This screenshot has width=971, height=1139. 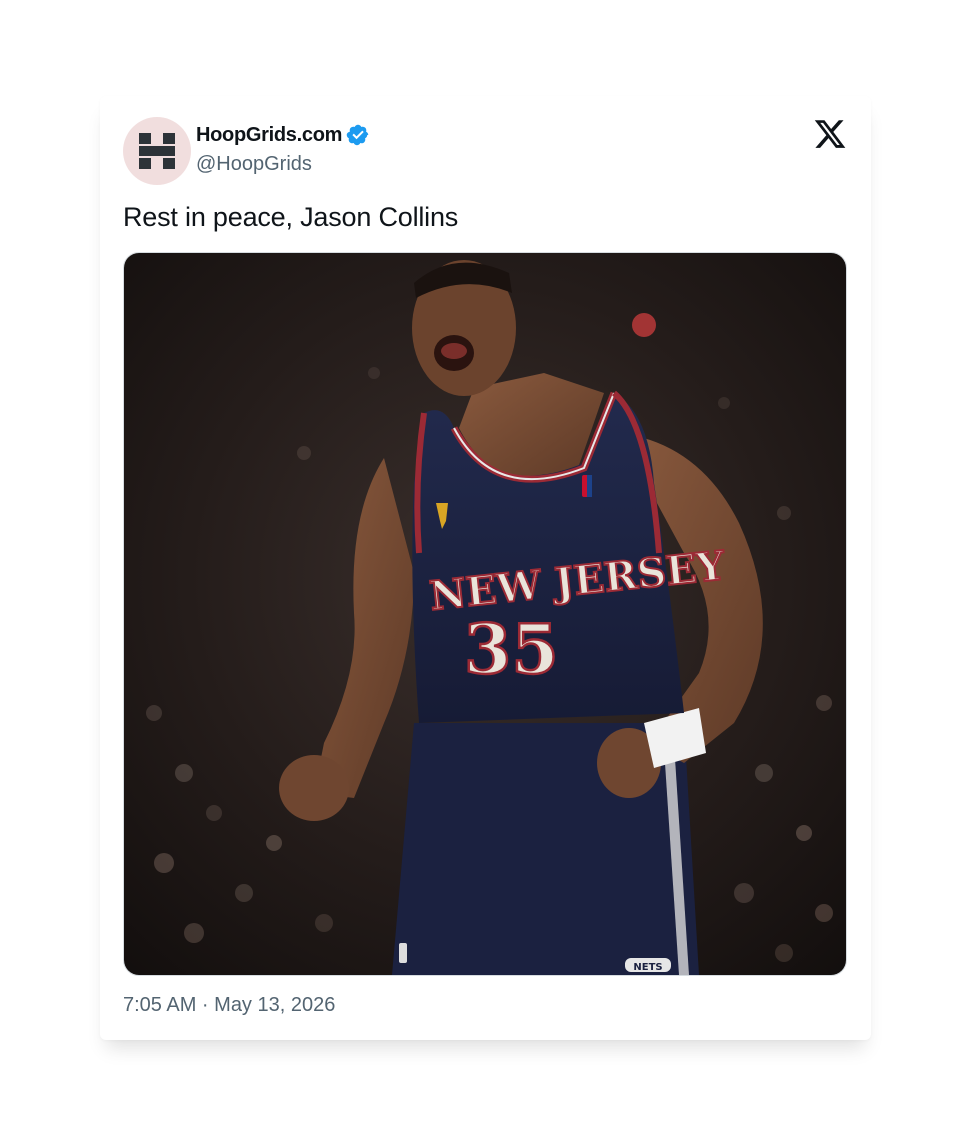 What do you see at coordinates (229, 1005) in the screenshot?
I see `tweet-timestamp: 7:05 AM · May 13, 2026` at bounding box center [229, 1005].